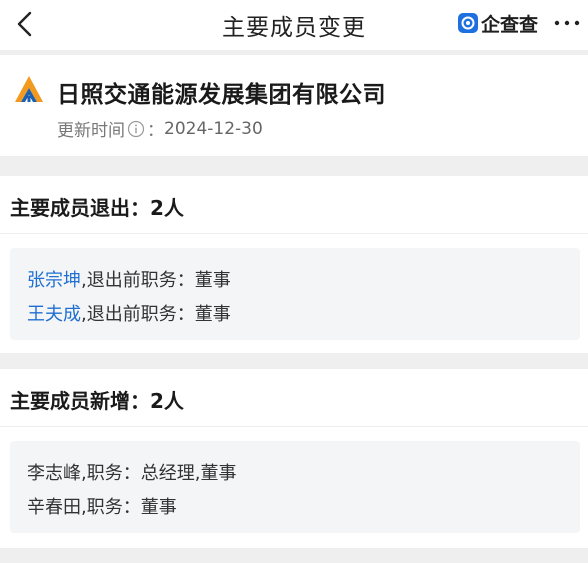 The width and height of the screenshot is (588, 563). I want to click on person-name: 辛春田, so click(54, 507).